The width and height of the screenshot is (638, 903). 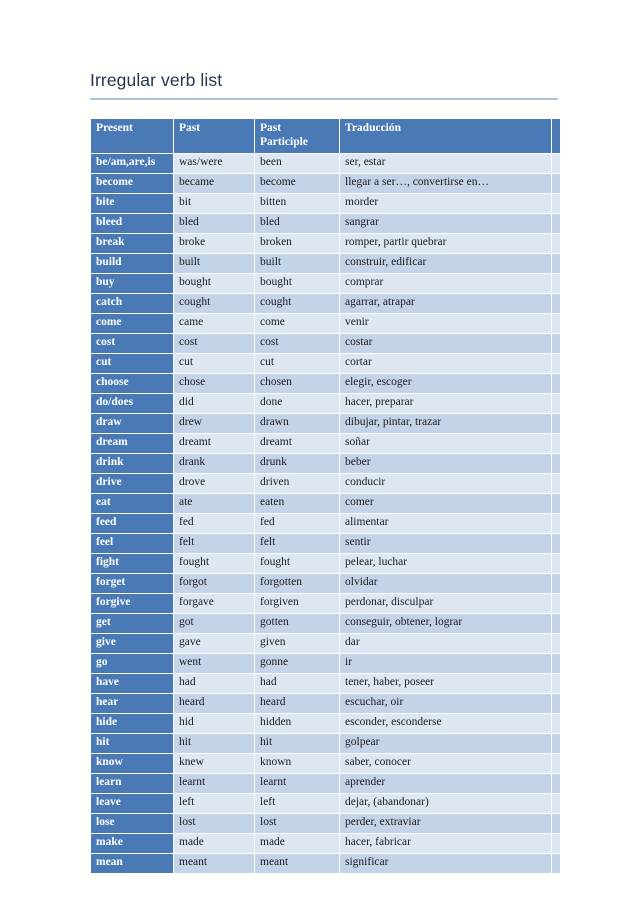 What do you see at coordinates (132, 163) in the screenshot?
I see `verb-cell-present: be/am,are,is` at bounding box center [132, 163].